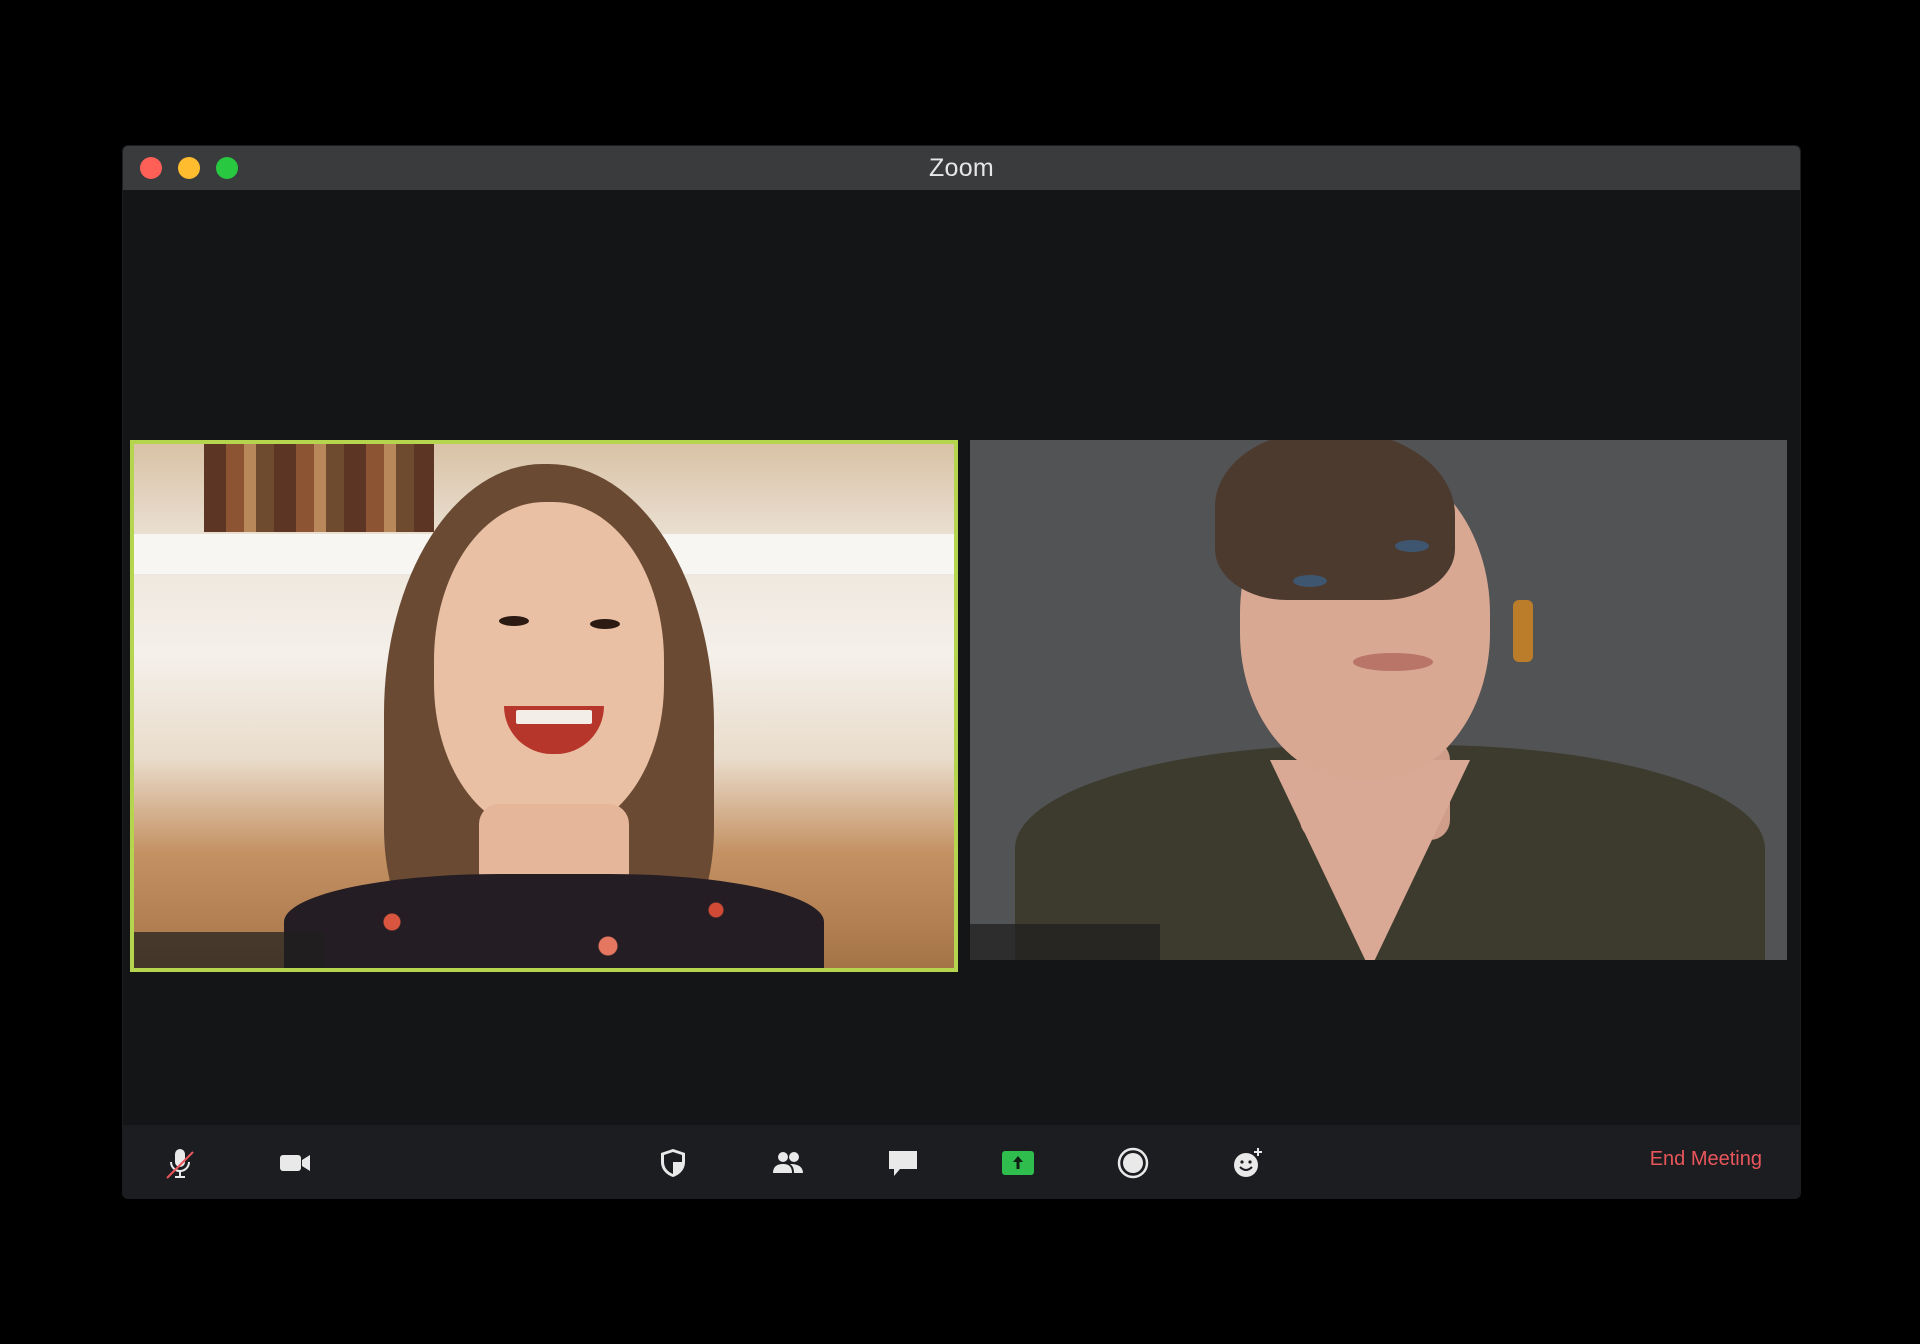 This screenshot has height=1344, width=1920. I want to click on participants-icon, so click(788, 1162).